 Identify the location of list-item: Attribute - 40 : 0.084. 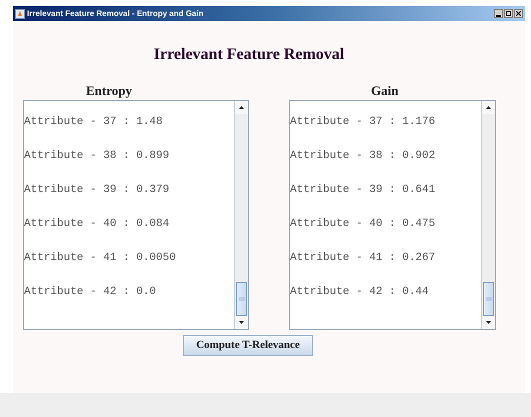
(97, 224).